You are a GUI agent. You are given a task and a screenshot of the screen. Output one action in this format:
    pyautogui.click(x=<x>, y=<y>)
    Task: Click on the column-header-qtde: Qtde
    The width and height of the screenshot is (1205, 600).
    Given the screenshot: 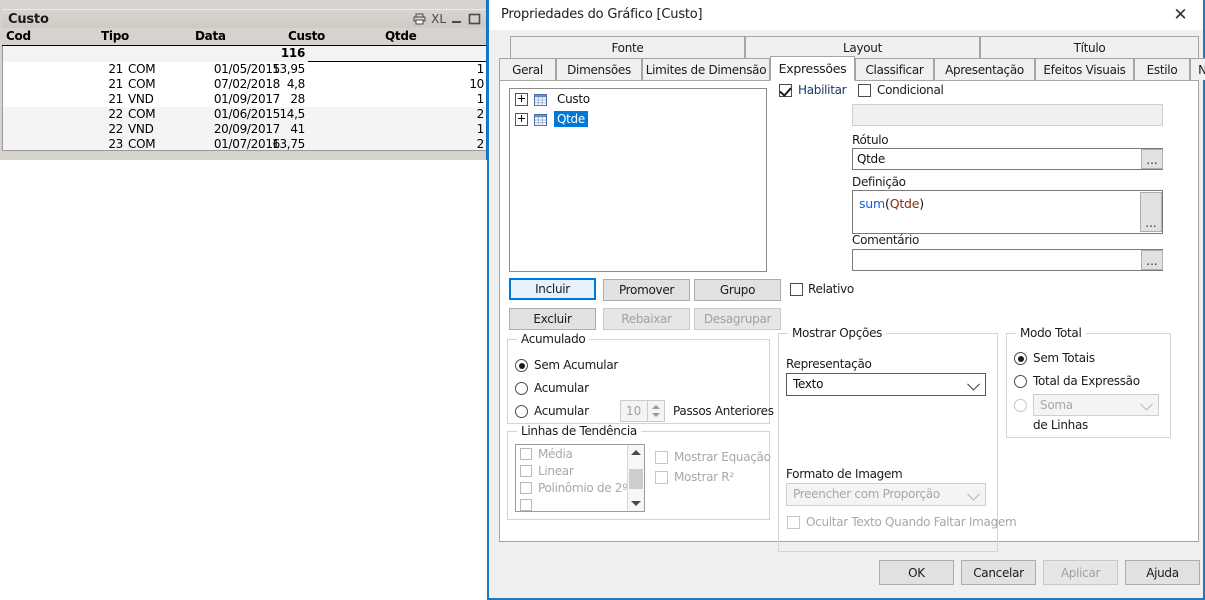 What is the action you would take?
    pyautogui.click(x=401, y=36)
    